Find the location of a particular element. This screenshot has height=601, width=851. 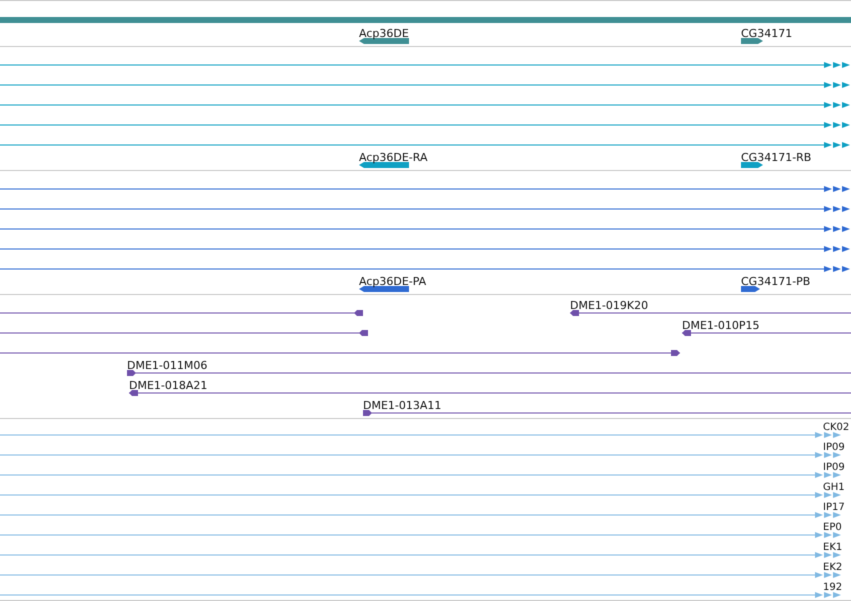

feature-label: CK02 is located at coordinates (836, 427).